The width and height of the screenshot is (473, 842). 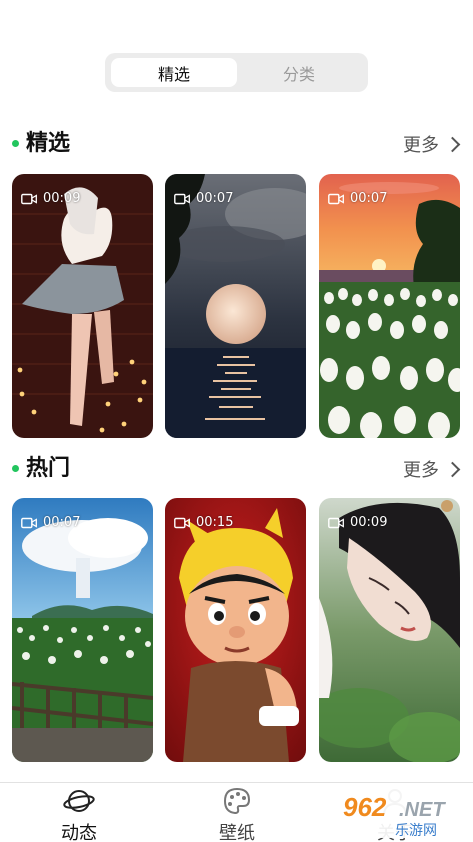 I want to click on svg-text: 乐游网, so click(x=416, y=831).